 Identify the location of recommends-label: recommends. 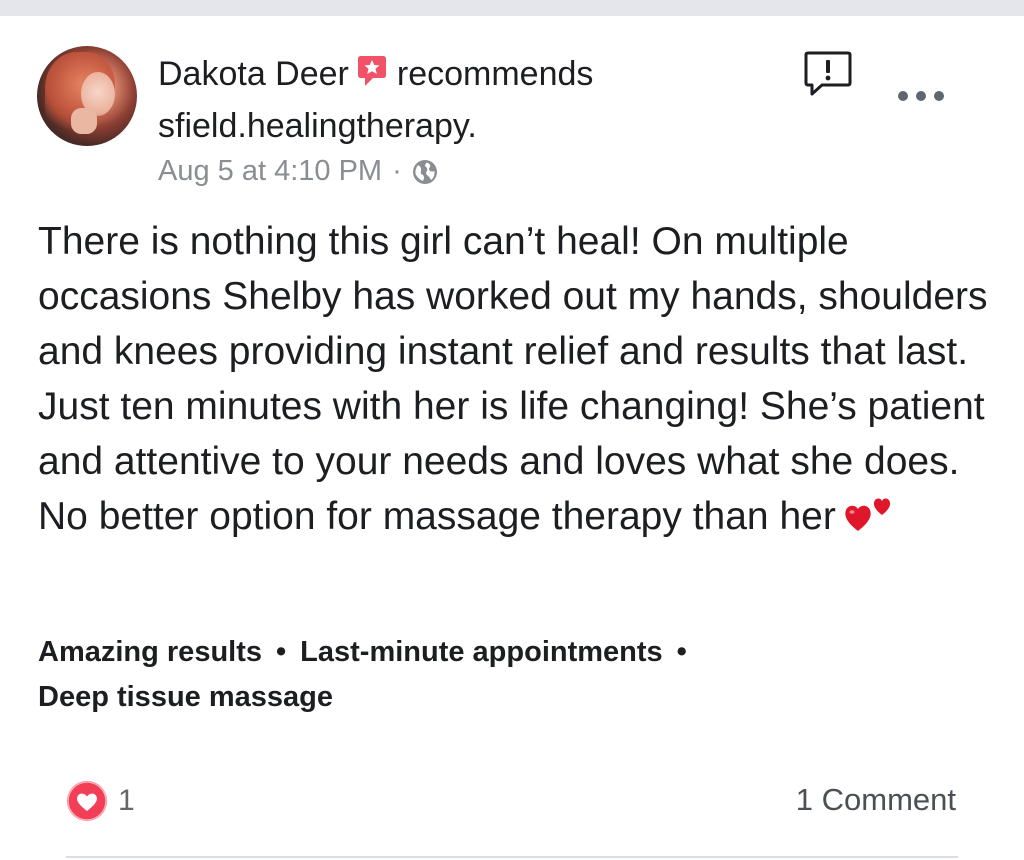
(495, 74).